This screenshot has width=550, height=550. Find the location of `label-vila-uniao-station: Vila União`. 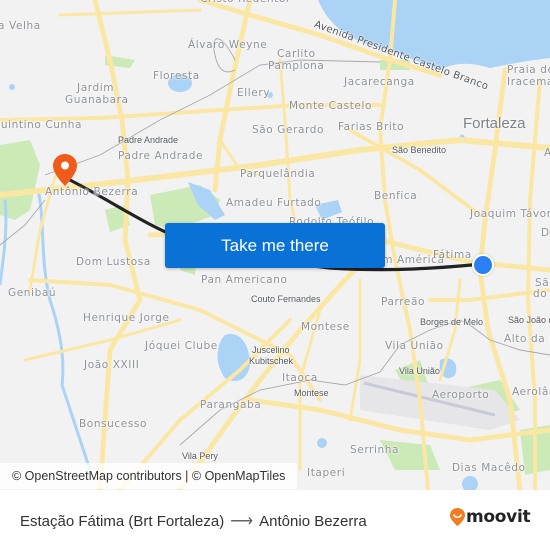

label-vila-uniao-station: Vila União is located at coordinates (419, 371).